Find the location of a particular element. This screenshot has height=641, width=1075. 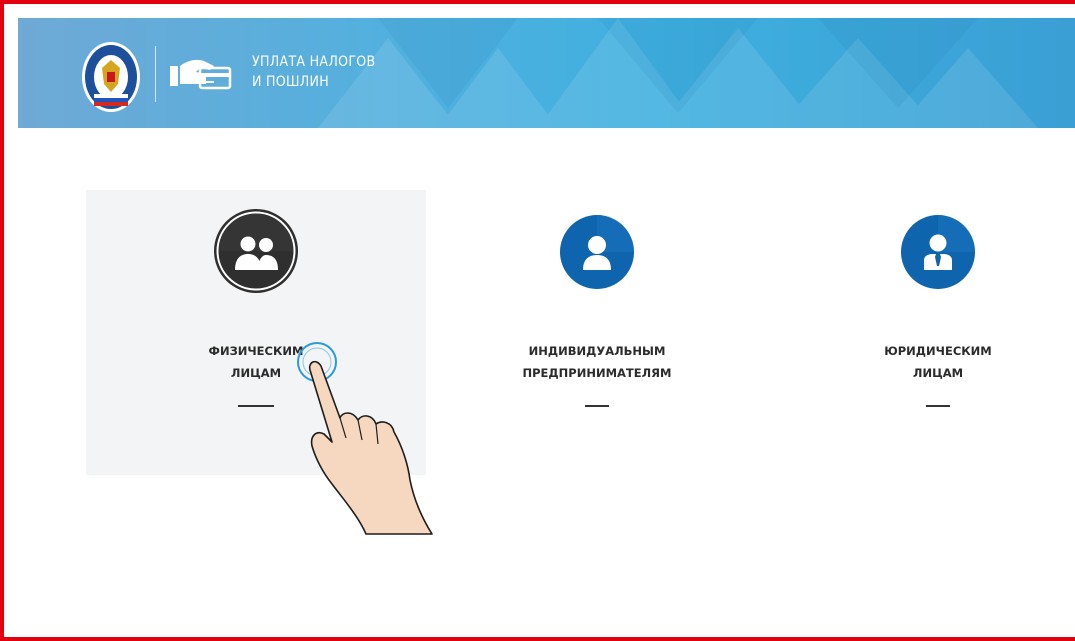

fns-emblem-icon is located at coordinates (111, 77).